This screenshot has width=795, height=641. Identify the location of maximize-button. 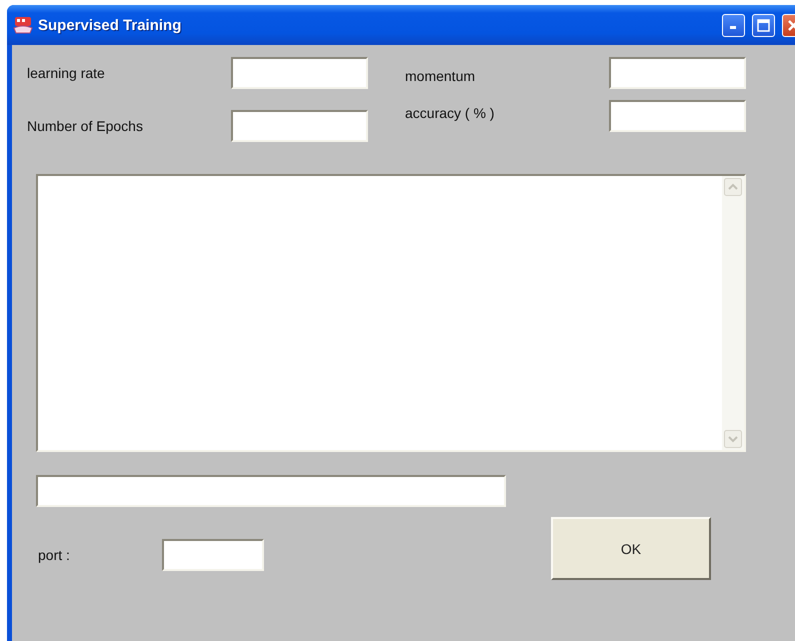
(763, 25).